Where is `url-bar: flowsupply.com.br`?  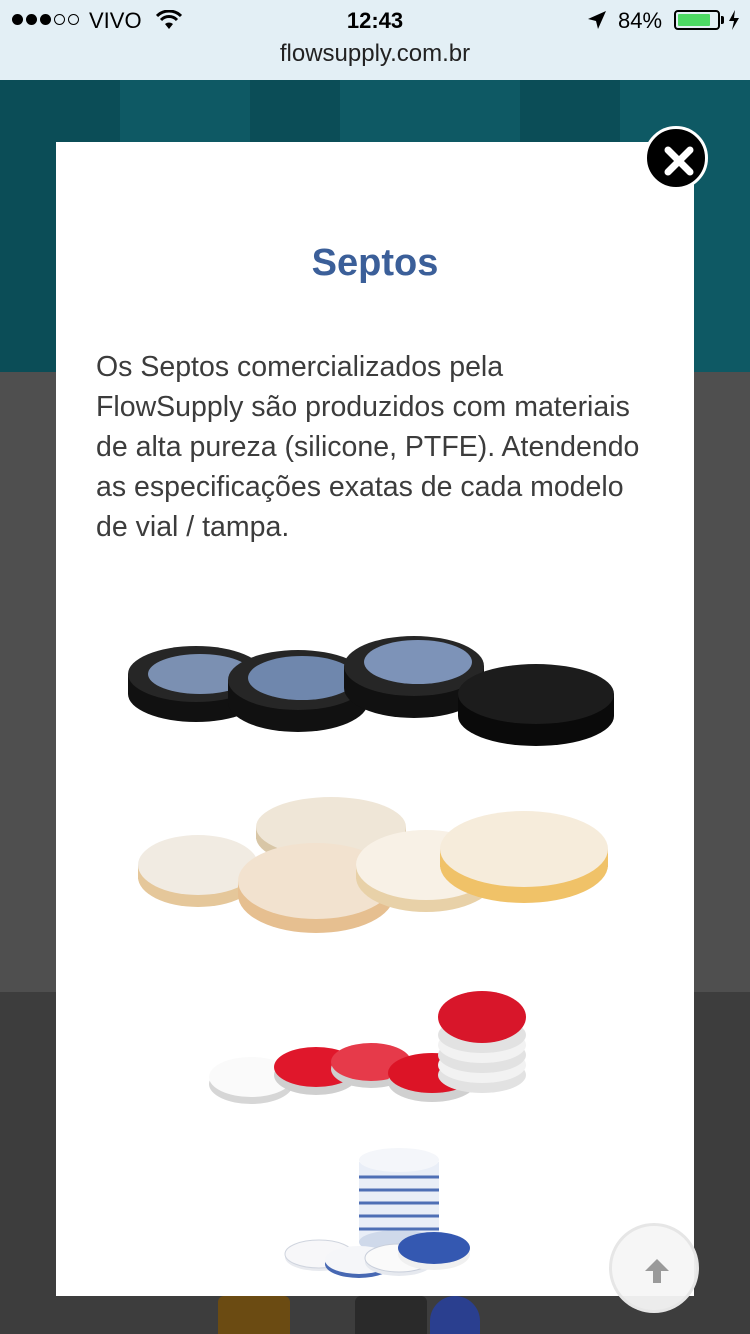
url-bar: flowsupply.com.br is located at coordinates (375, 54).